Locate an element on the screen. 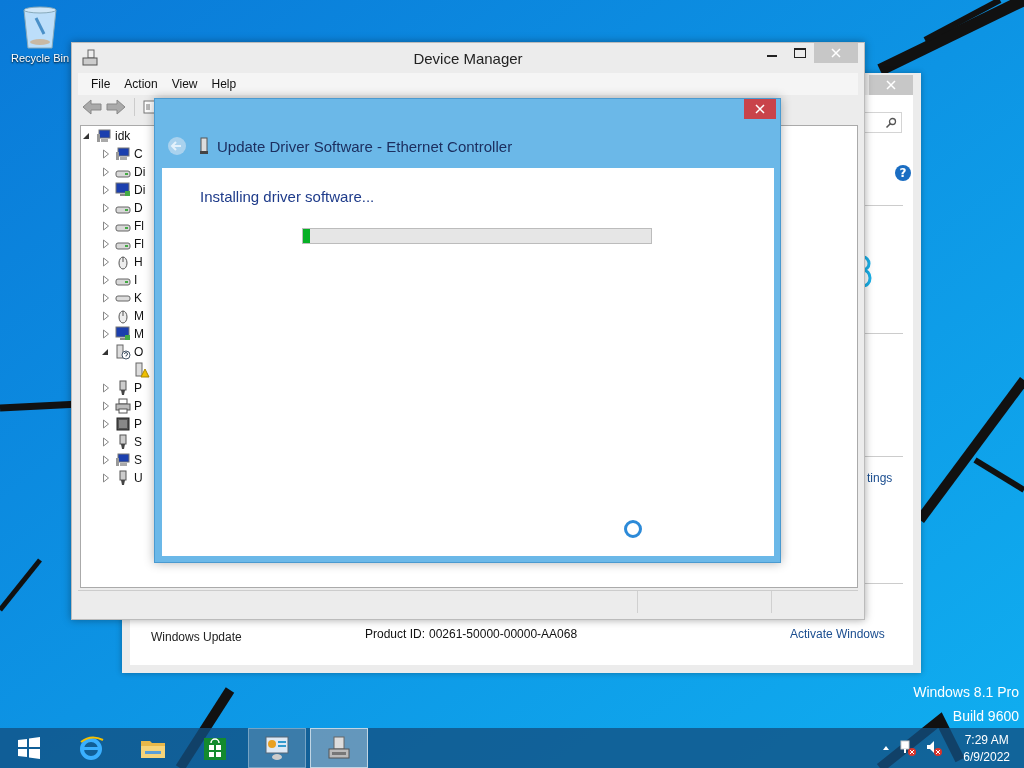 Image resolution: width=1024 pixels, height=768 pixels. menu-item: File is located at coordinates (101, 84).